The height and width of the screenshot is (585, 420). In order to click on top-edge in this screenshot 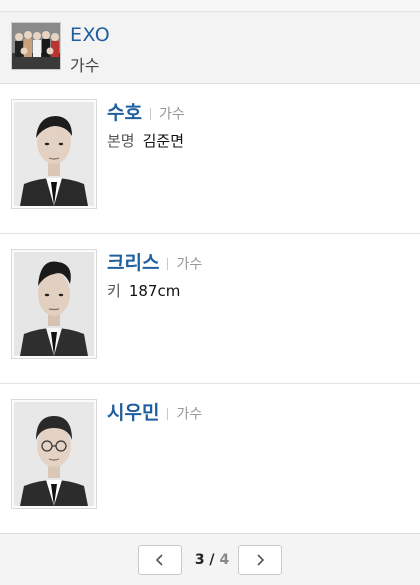, I will do `click(210, 6)`.